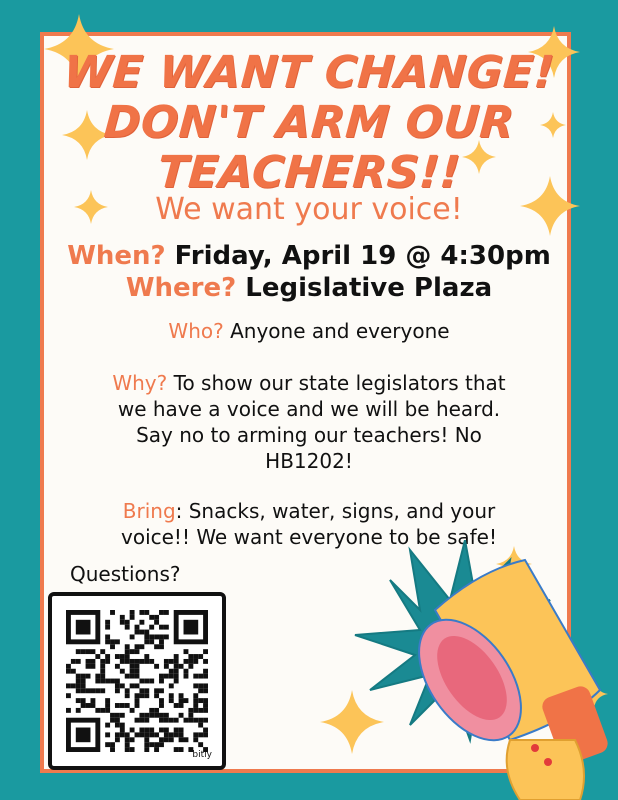 This screenshot has height=800, width=618. I want to click on who-paragraph: Who? Anyone and everyone, so click(309, 331).